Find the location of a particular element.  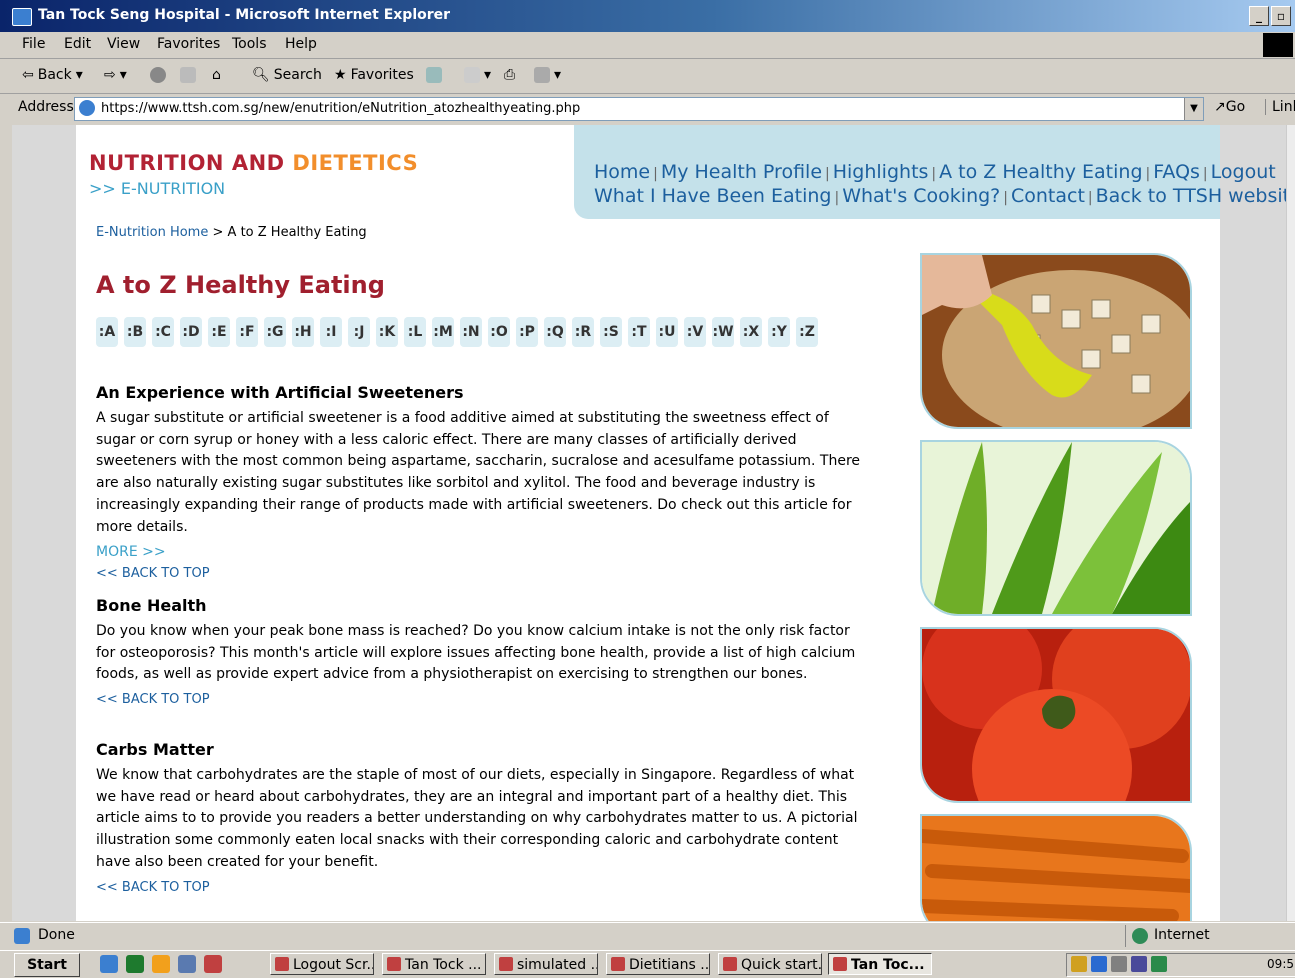

nav-home: Home is located at coordinates (622, 172).